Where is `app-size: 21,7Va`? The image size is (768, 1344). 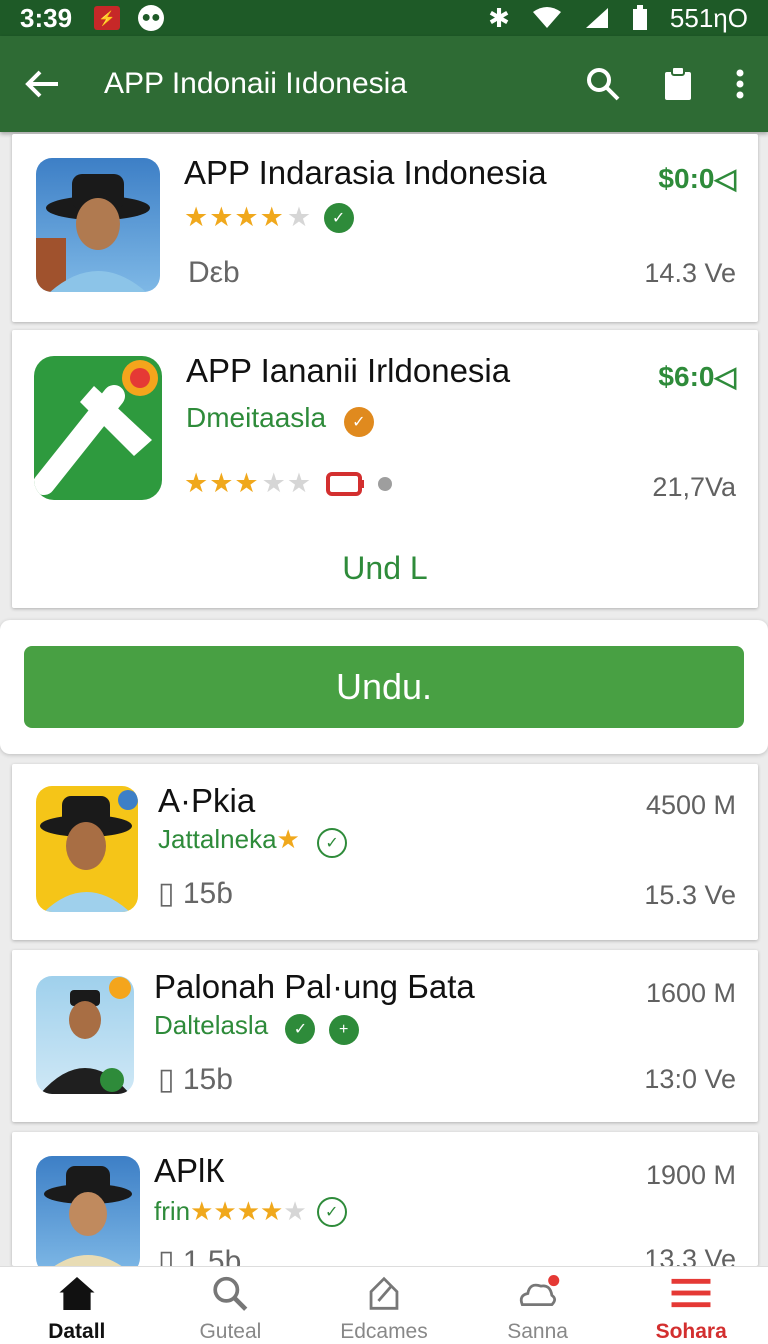 app-size: 21,7Va is located at coordinates (694, 487).